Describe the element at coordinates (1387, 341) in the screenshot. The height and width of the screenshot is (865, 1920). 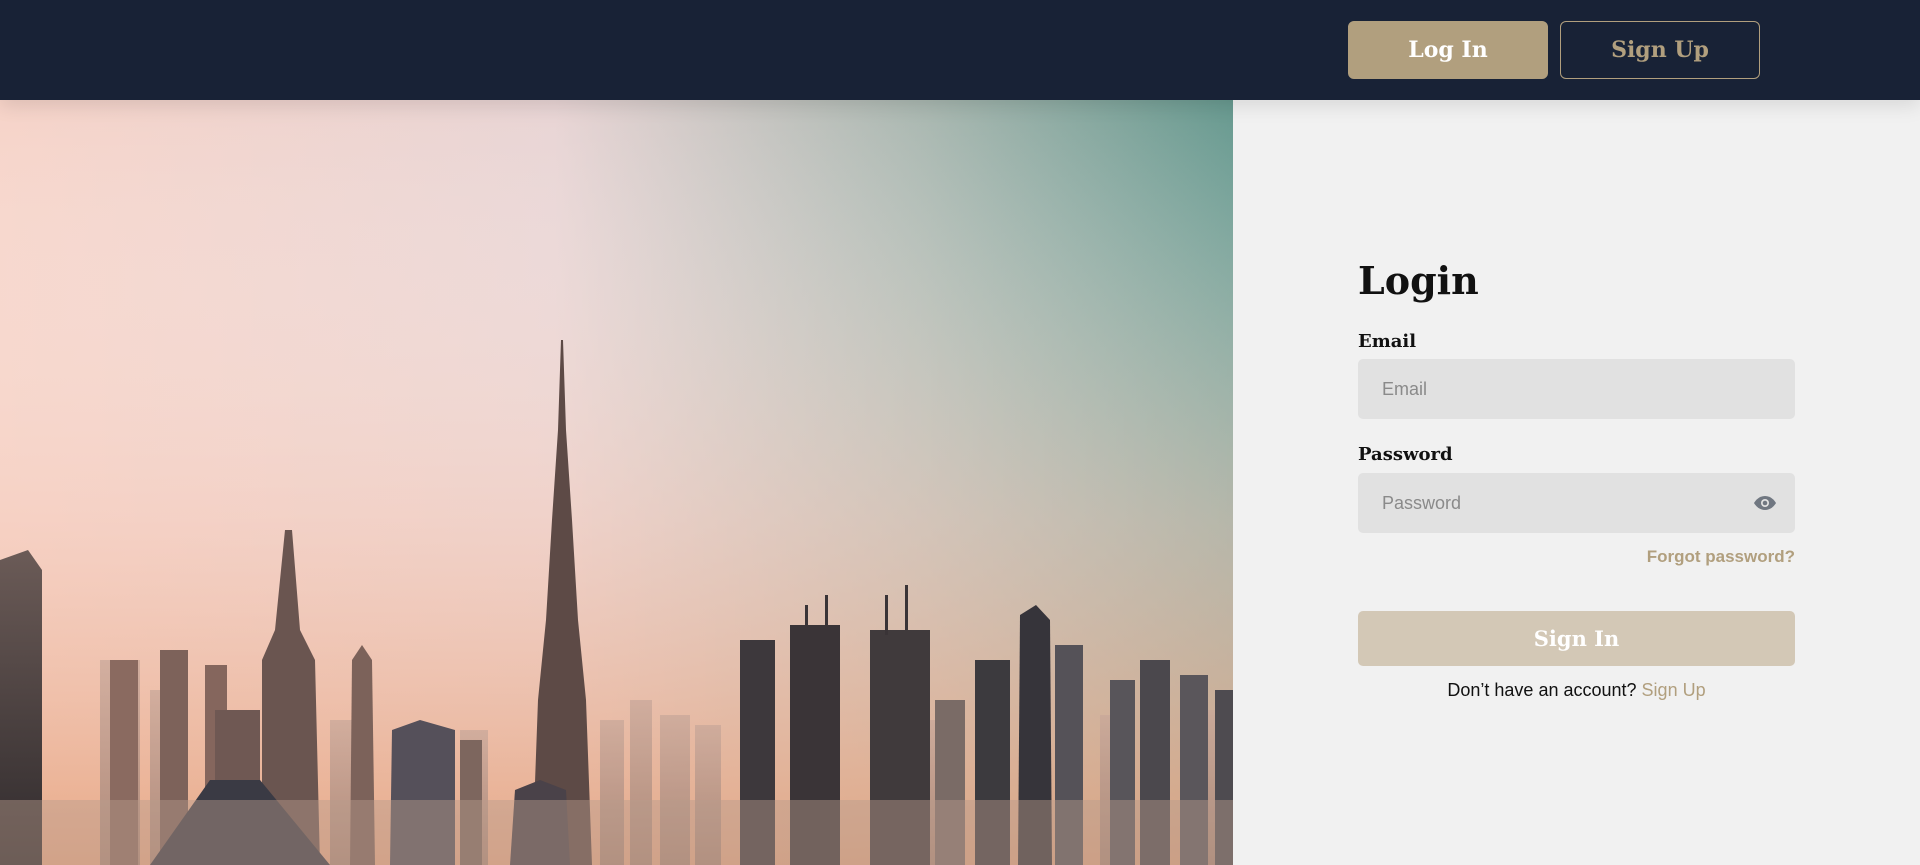
I see `email-label: Email` at that location.